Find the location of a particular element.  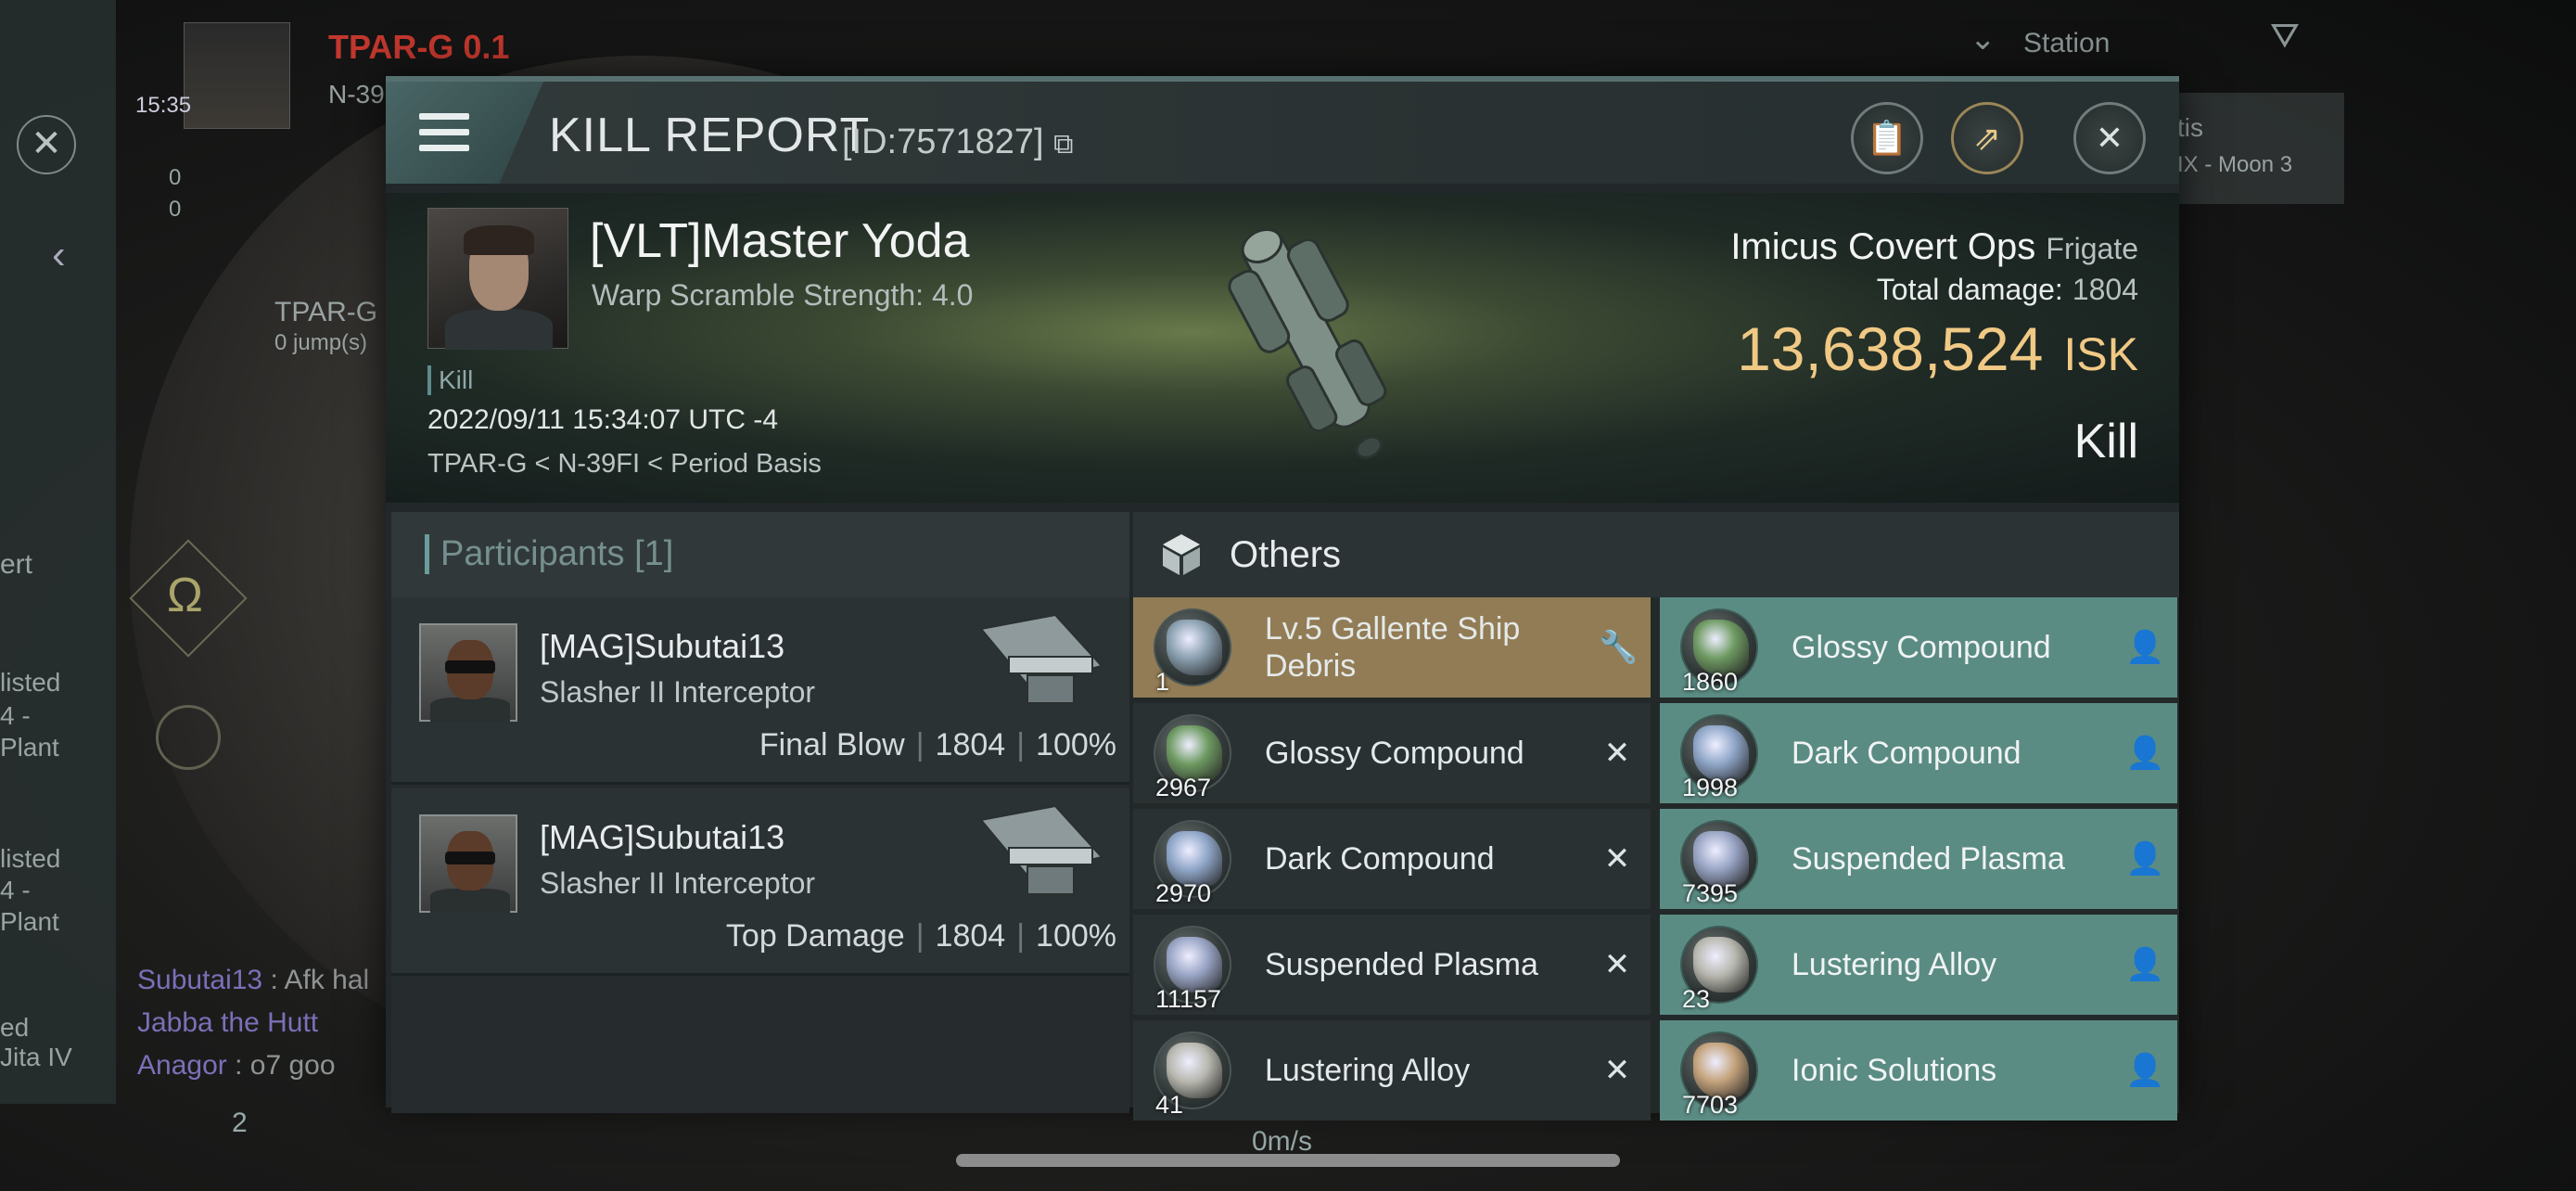

share-icon: ⇗ is located at coordinates (1987, 138).